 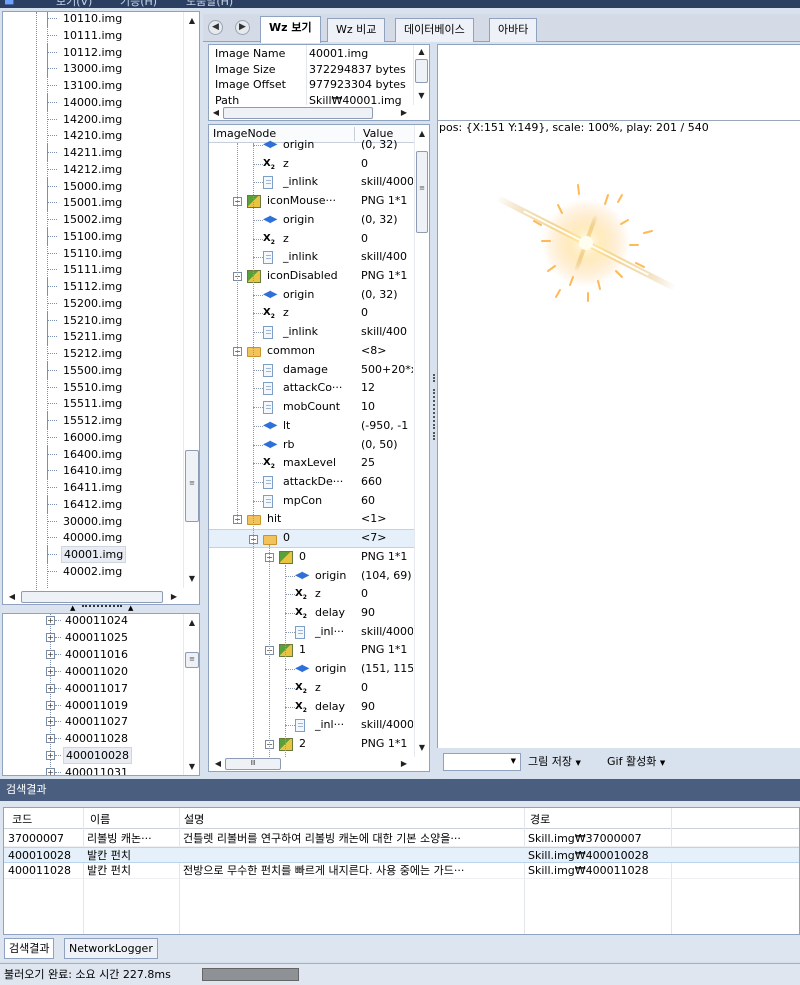 What do you see at coordinates (191, 694) in the screenshot?
I see `skill-tree-vscroll: ▲ ≡ ▼` at bounding box center [191, 694].